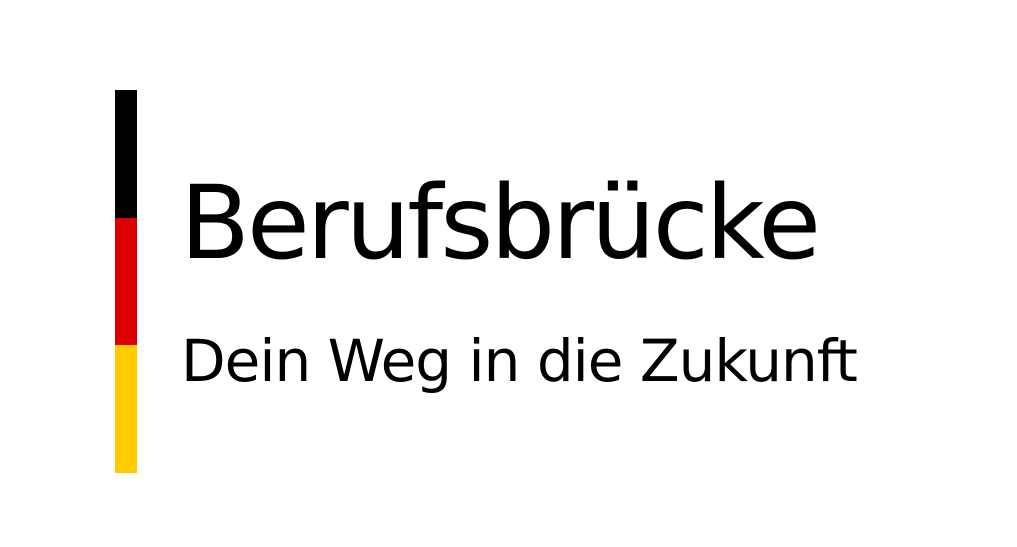  I want to click on flag-stripe-red, so click(126, 281).